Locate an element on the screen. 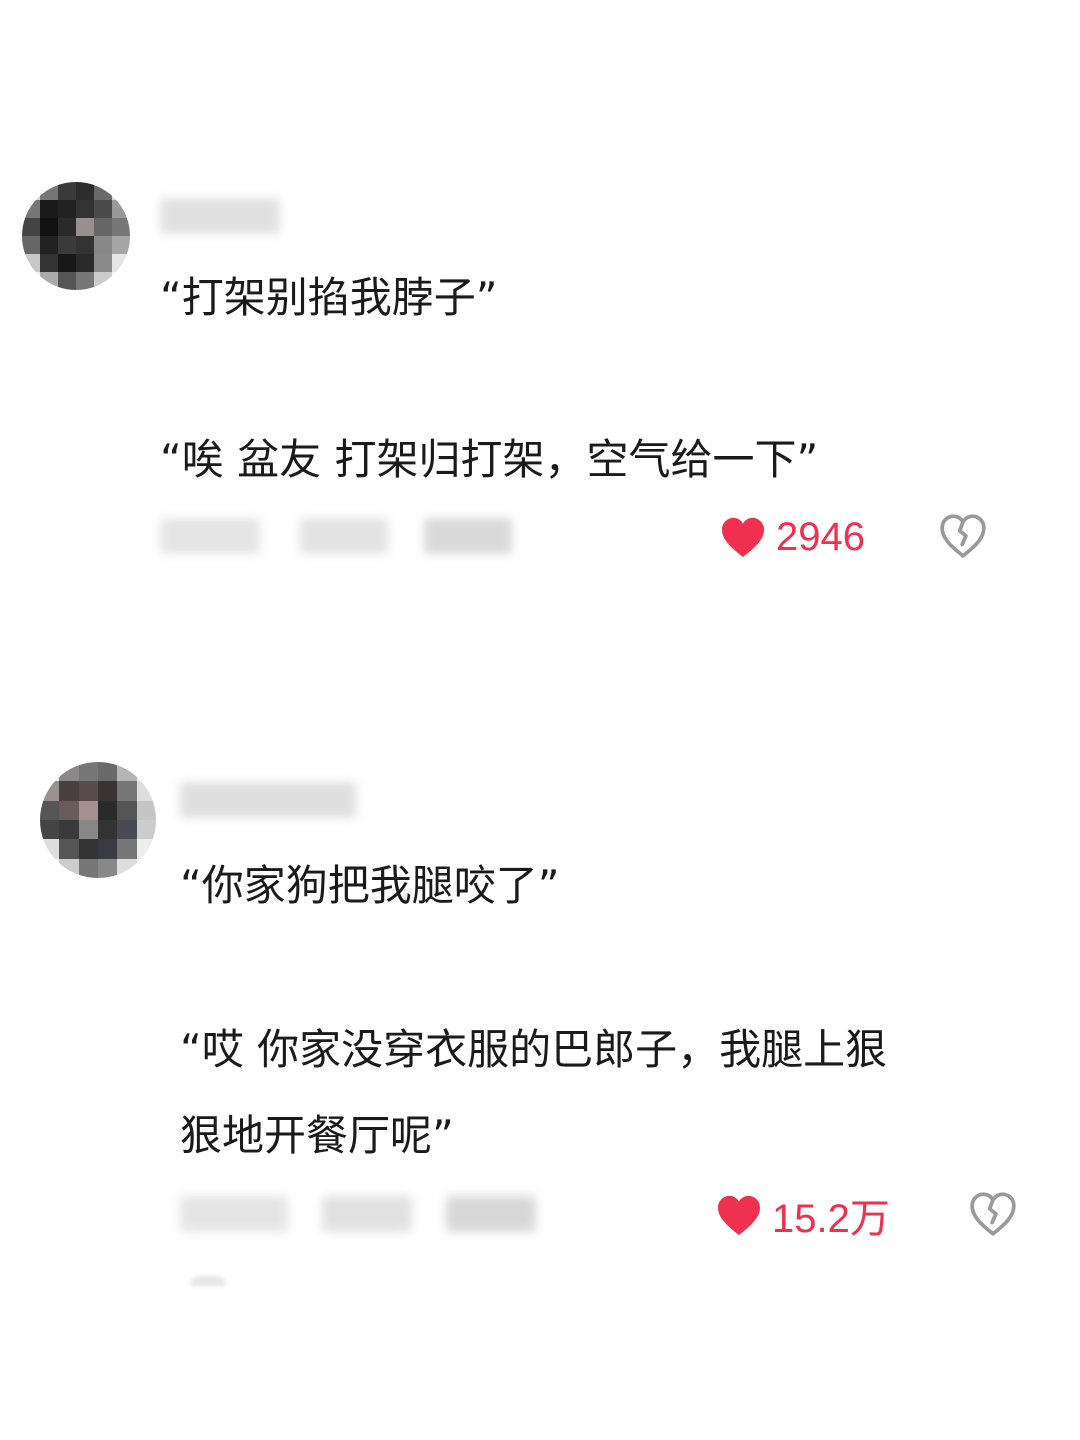 This screenshot has height=1440, width=1080. next-comment-avatar-edge is located at coordinates (208, 1281).